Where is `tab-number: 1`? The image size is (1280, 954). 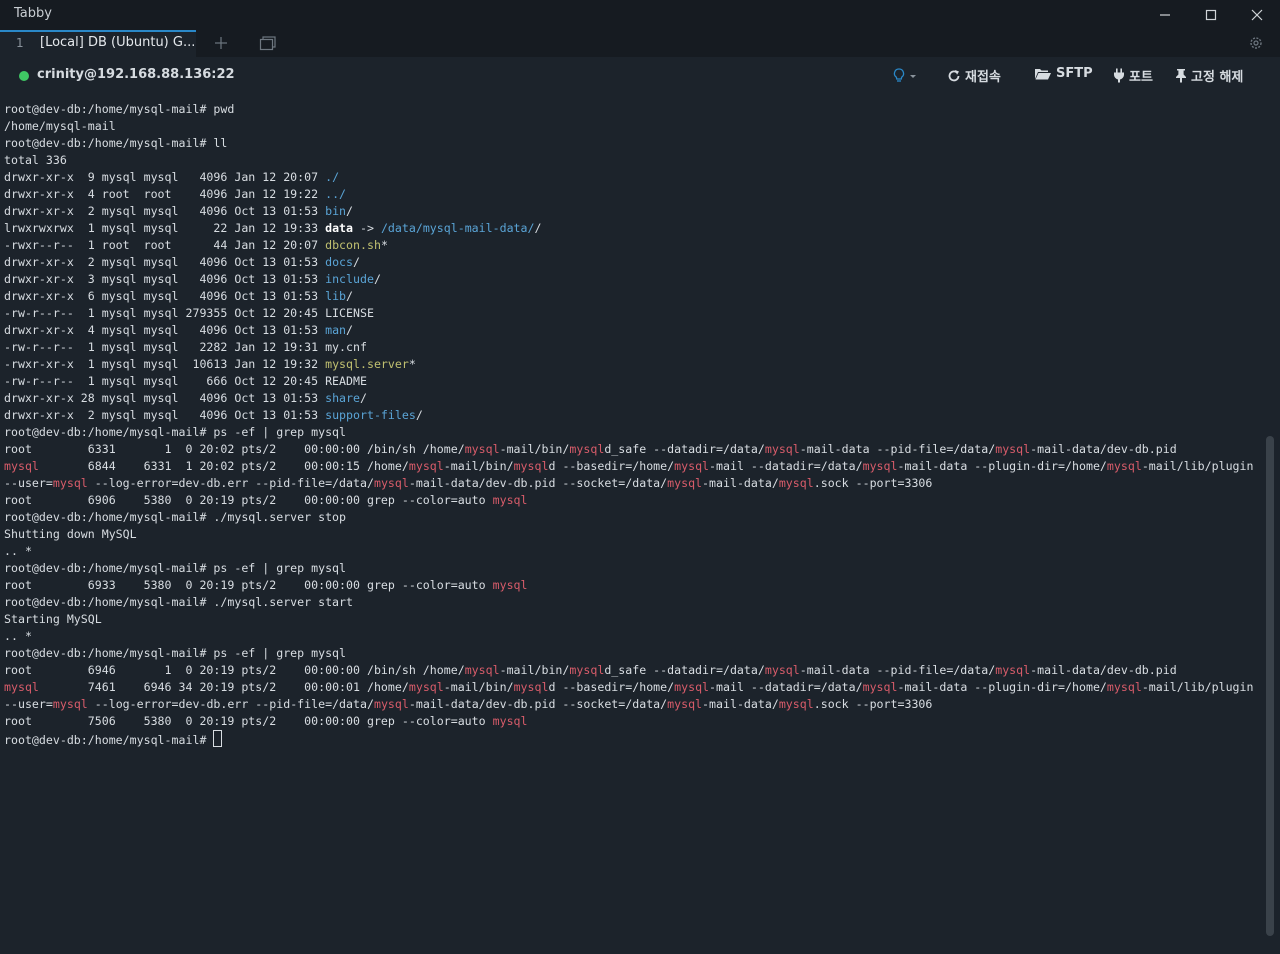 tab-number: 1 is located at coordinates (20, 43).